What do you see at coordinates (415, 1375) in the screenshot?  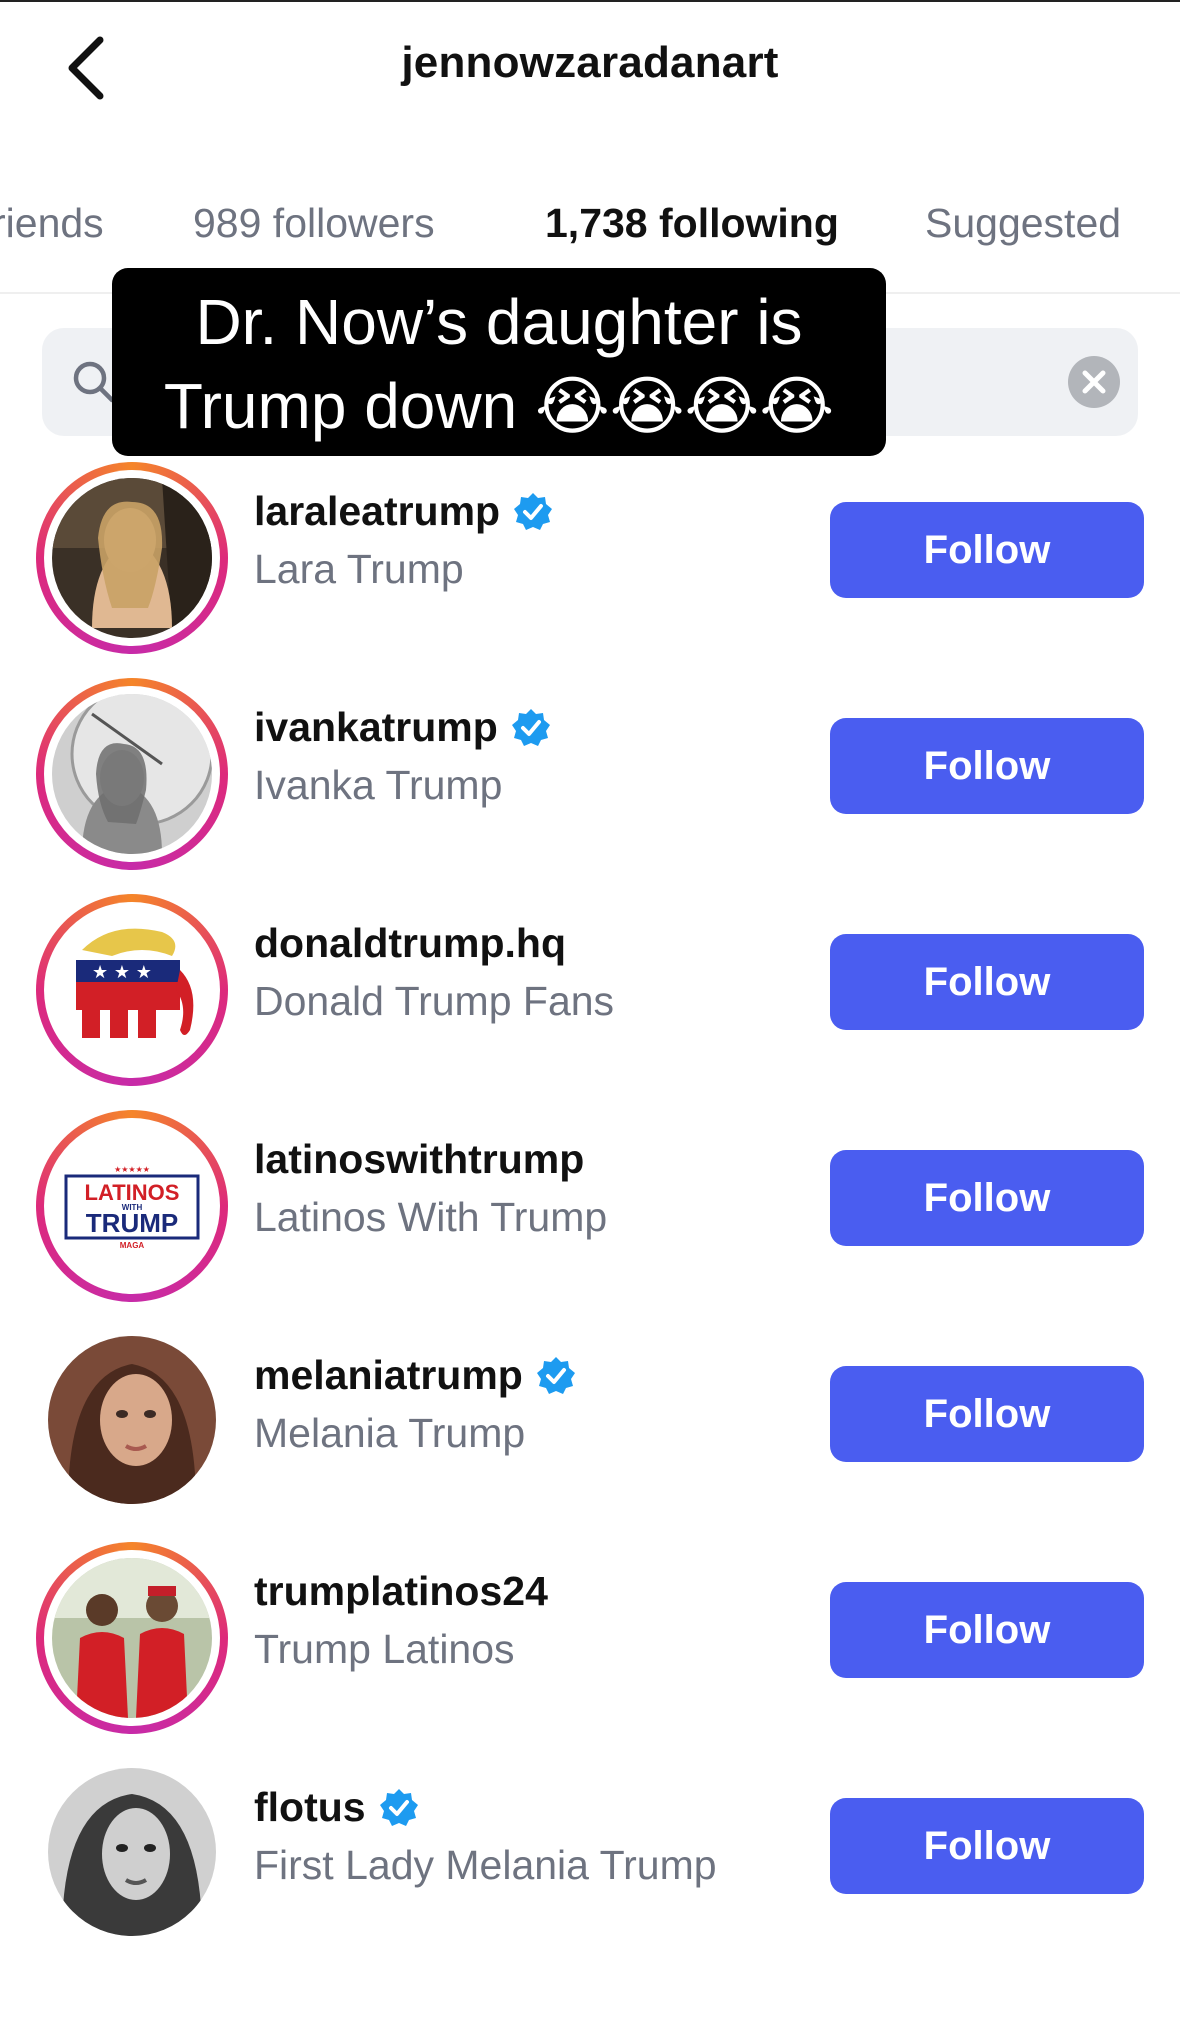 I see `username: melaniatrump` at bounding box center [415, 1375].